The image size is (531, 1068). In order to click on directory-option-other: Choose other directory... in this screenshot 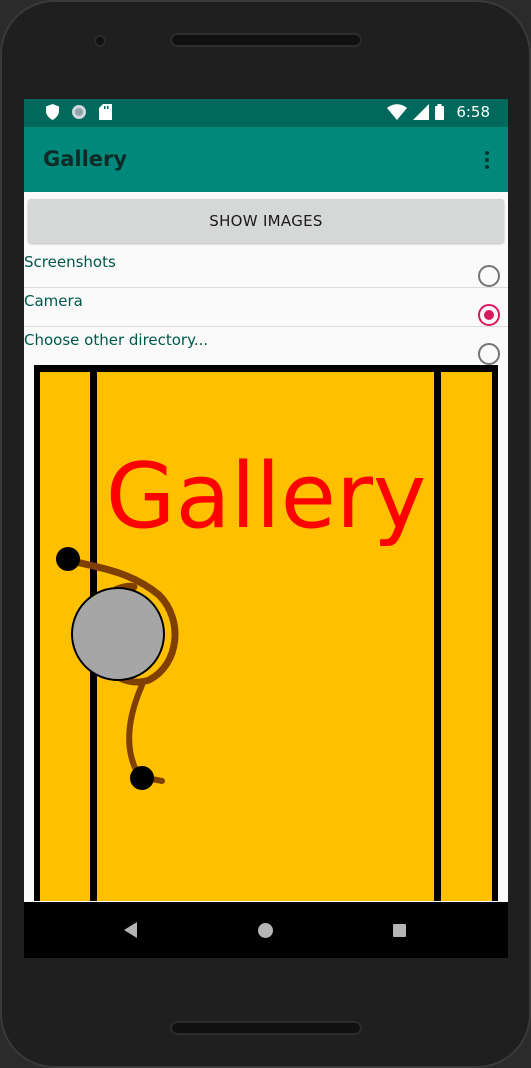, I will do `click(266, 346)`.